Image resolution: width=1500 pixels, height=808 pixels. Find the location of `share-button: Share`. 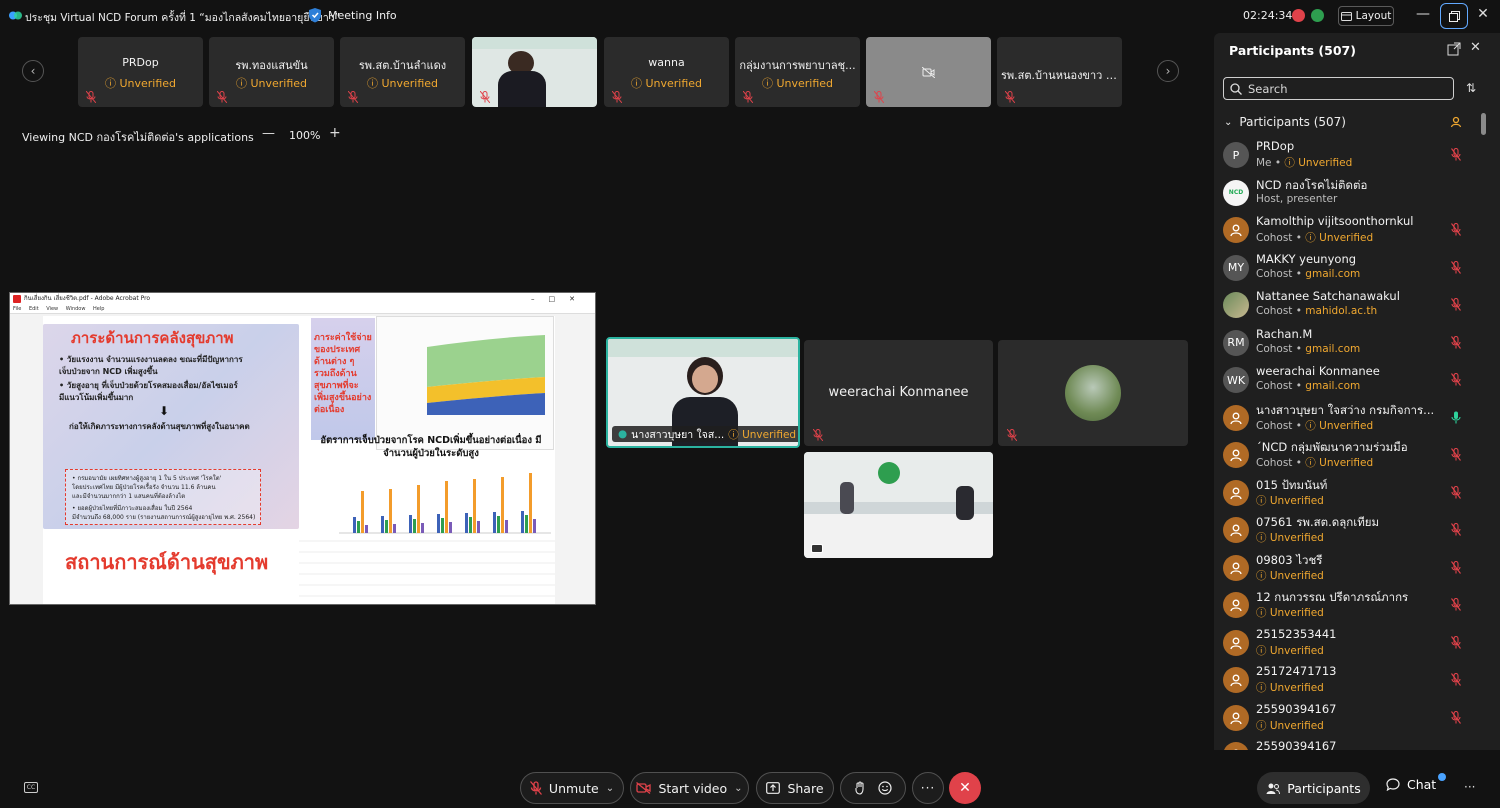

share-button: Share is located at coordinates (795, 788).